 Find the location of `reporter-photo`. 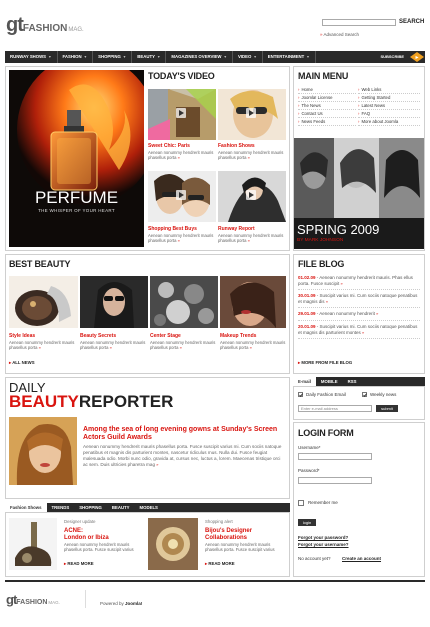

reporter-photo is located at coordinates (43, 451).